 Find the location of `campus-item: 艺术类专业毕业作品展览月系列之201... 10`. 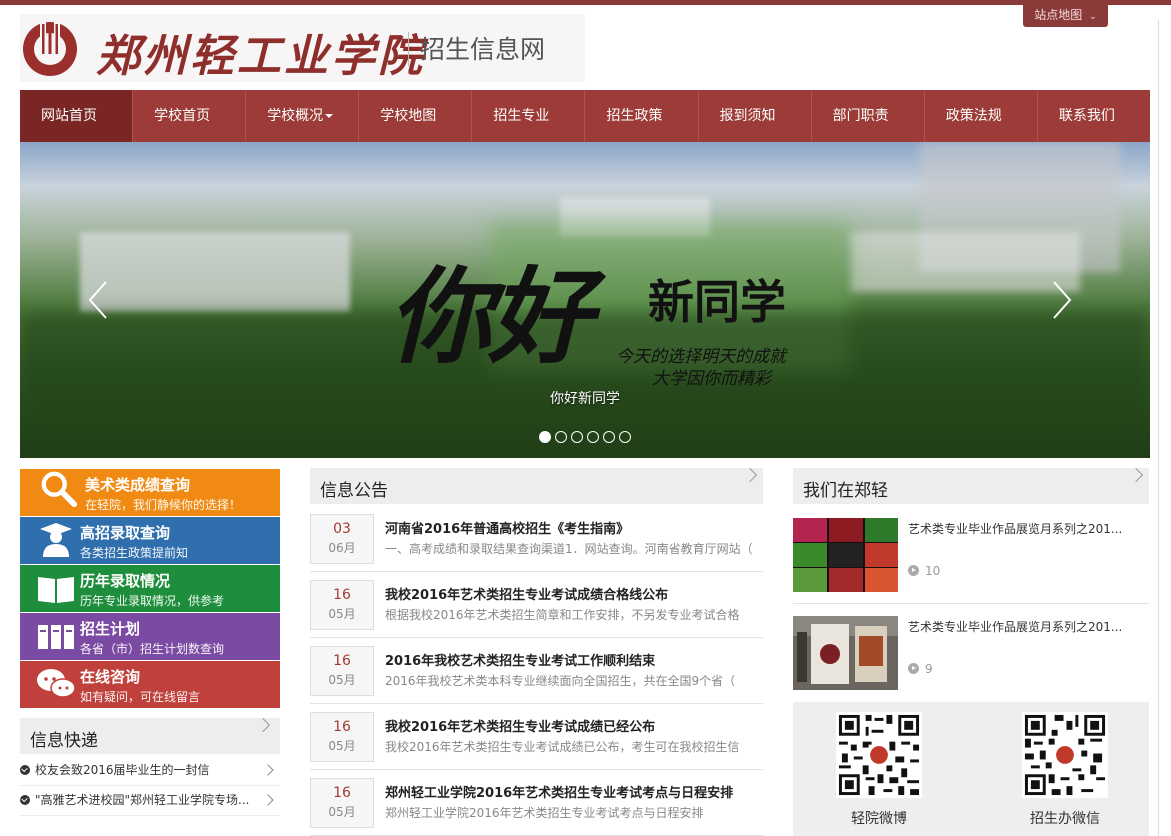

campus-item: 艺术类专业毕业作品展览月系列之201... 10 is located at coordinates (971, 564).